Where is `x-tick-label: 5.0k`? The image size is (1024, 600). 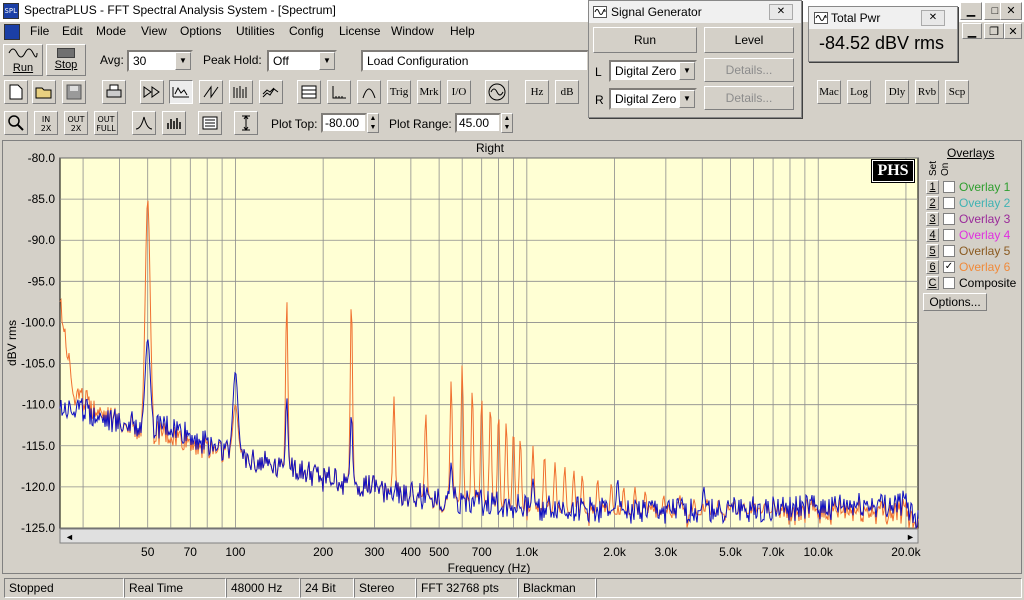
x-tick-label: 5.0k is located at coordinates (731, 552).